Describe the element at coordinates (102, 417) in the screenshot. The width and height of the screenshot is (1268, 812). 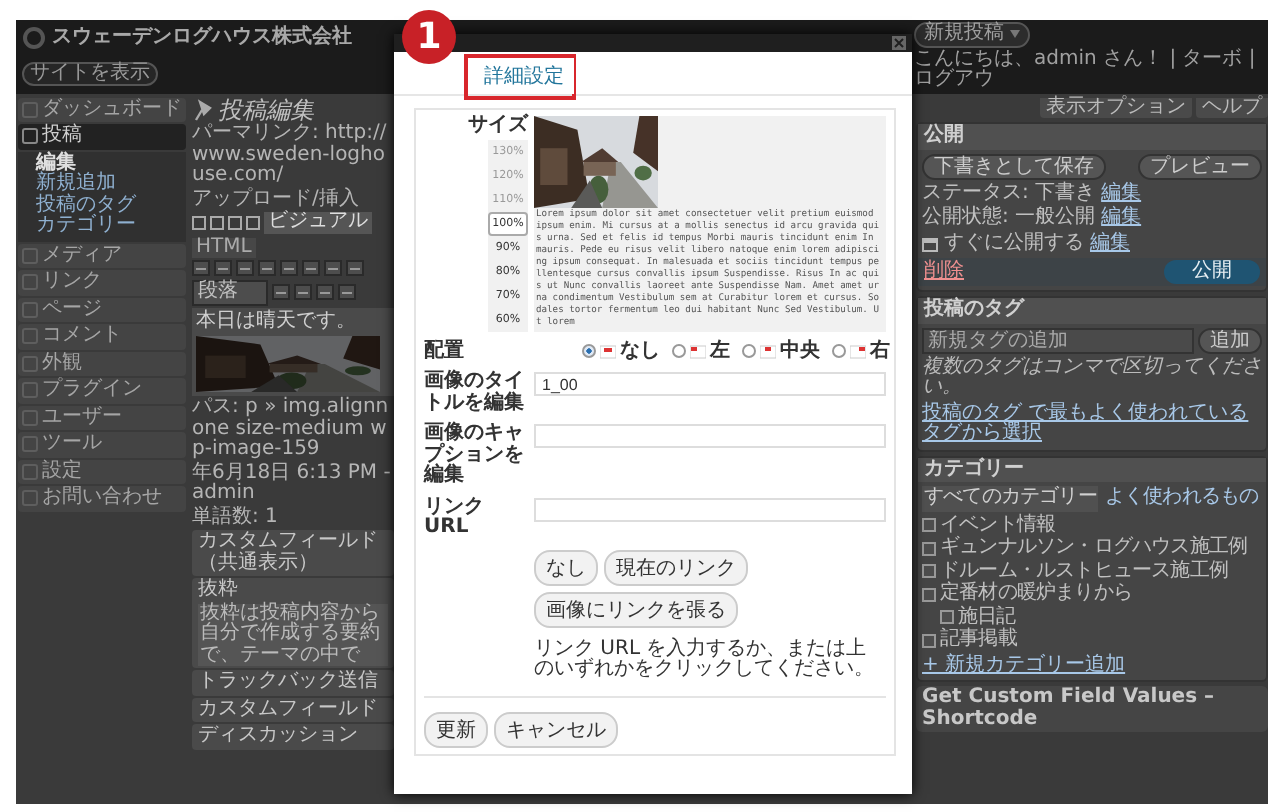
I see `menu-item: ユーザー` at that location.